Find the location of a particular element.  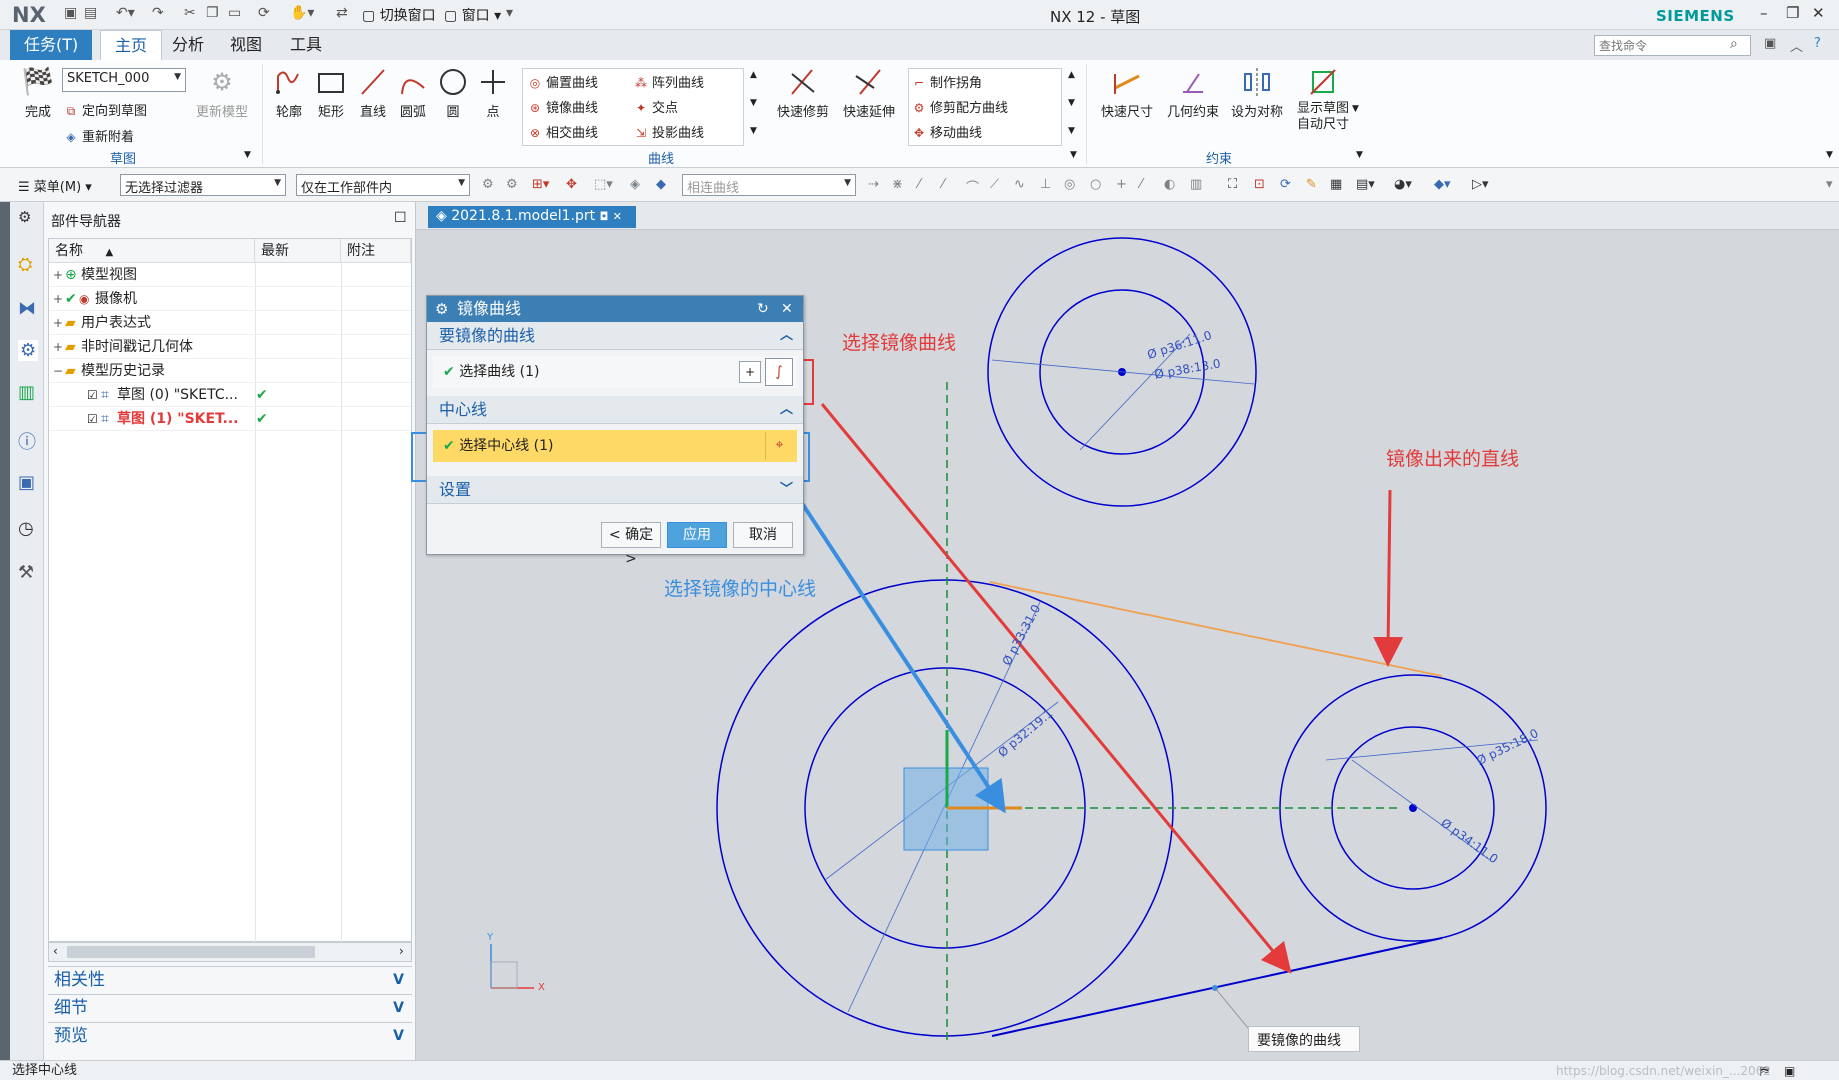

mirrored-line is located at coordinates (1216, 629).